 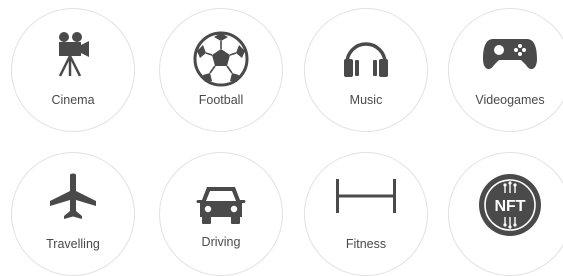 I want to click on airplane-icon, so click(x=73, y=196).